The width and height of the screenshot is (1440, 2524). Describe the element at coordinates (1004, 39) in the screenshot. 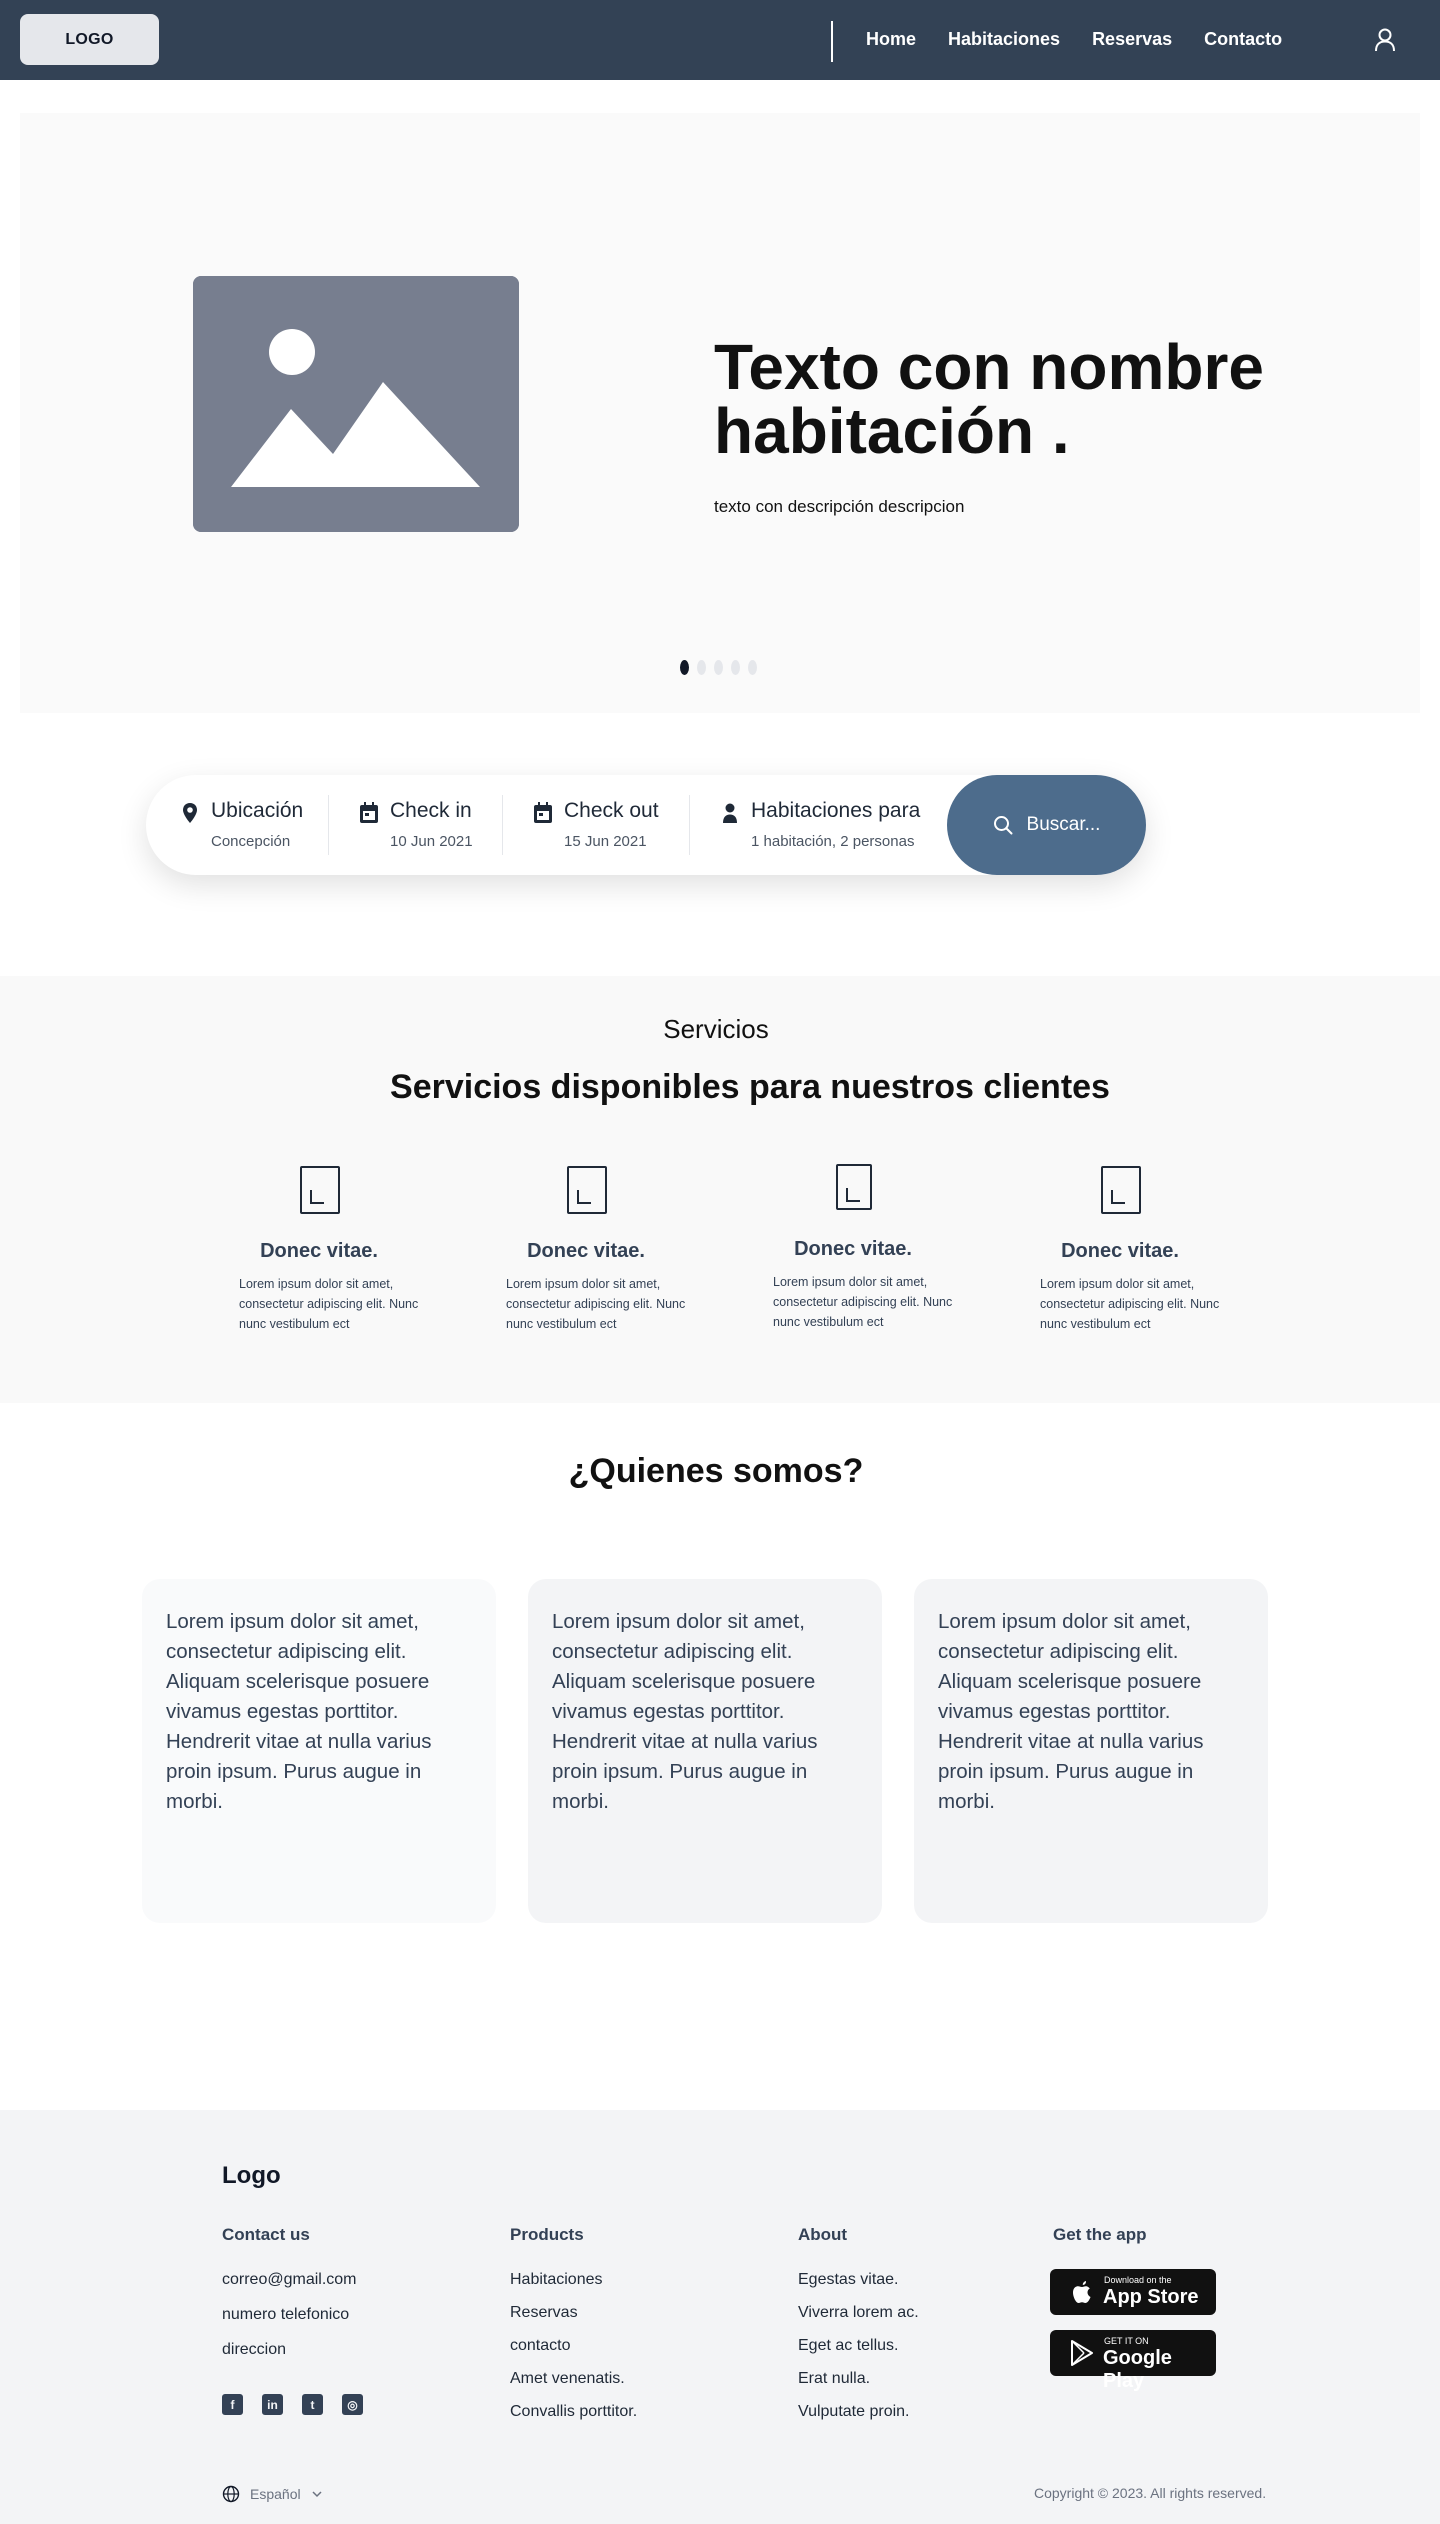

I see `nav-habitaciones: Habitaciones` at that location.